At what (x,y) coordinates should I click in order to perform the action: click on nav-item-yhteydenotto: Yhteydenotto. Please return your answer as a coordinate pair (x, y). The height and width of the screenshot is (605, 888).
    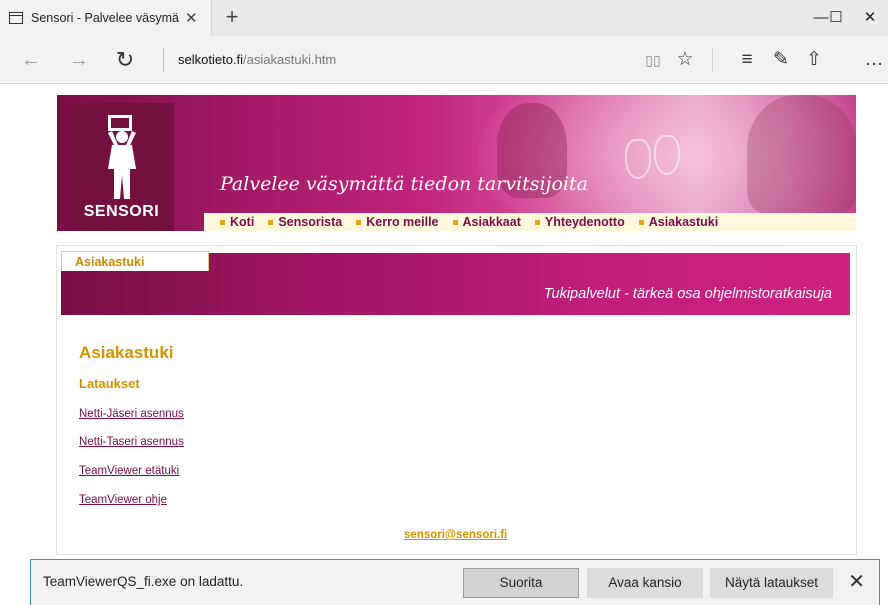
    Looking at the image, I should click on (579, 222).